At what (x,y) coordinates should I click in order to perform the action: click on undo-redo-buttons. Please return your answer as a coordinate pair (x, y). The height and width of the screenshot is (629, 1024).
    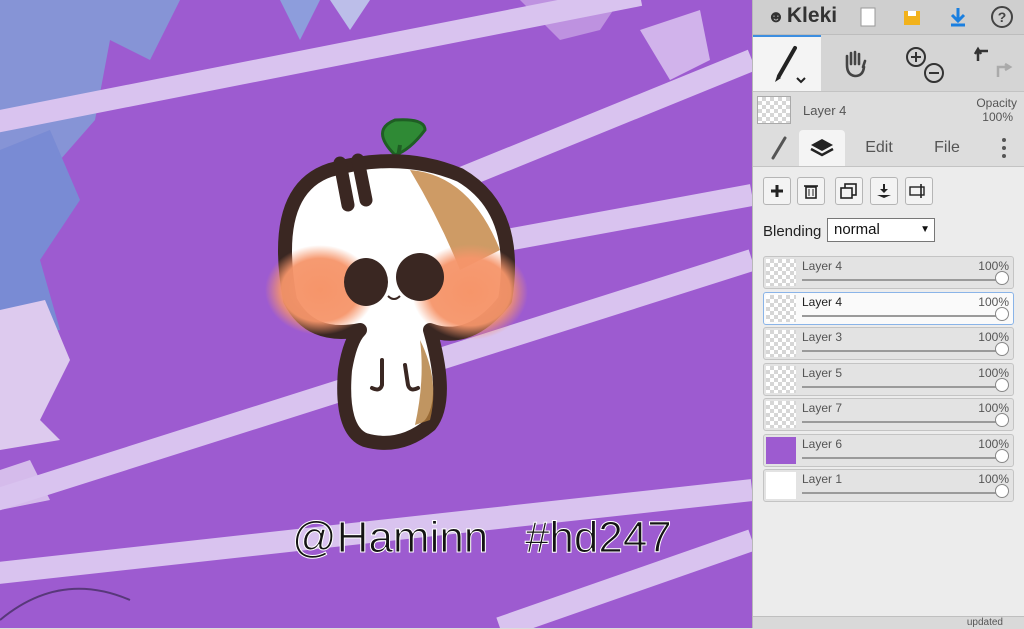
    Looking at the image, I should click on (990, 63).